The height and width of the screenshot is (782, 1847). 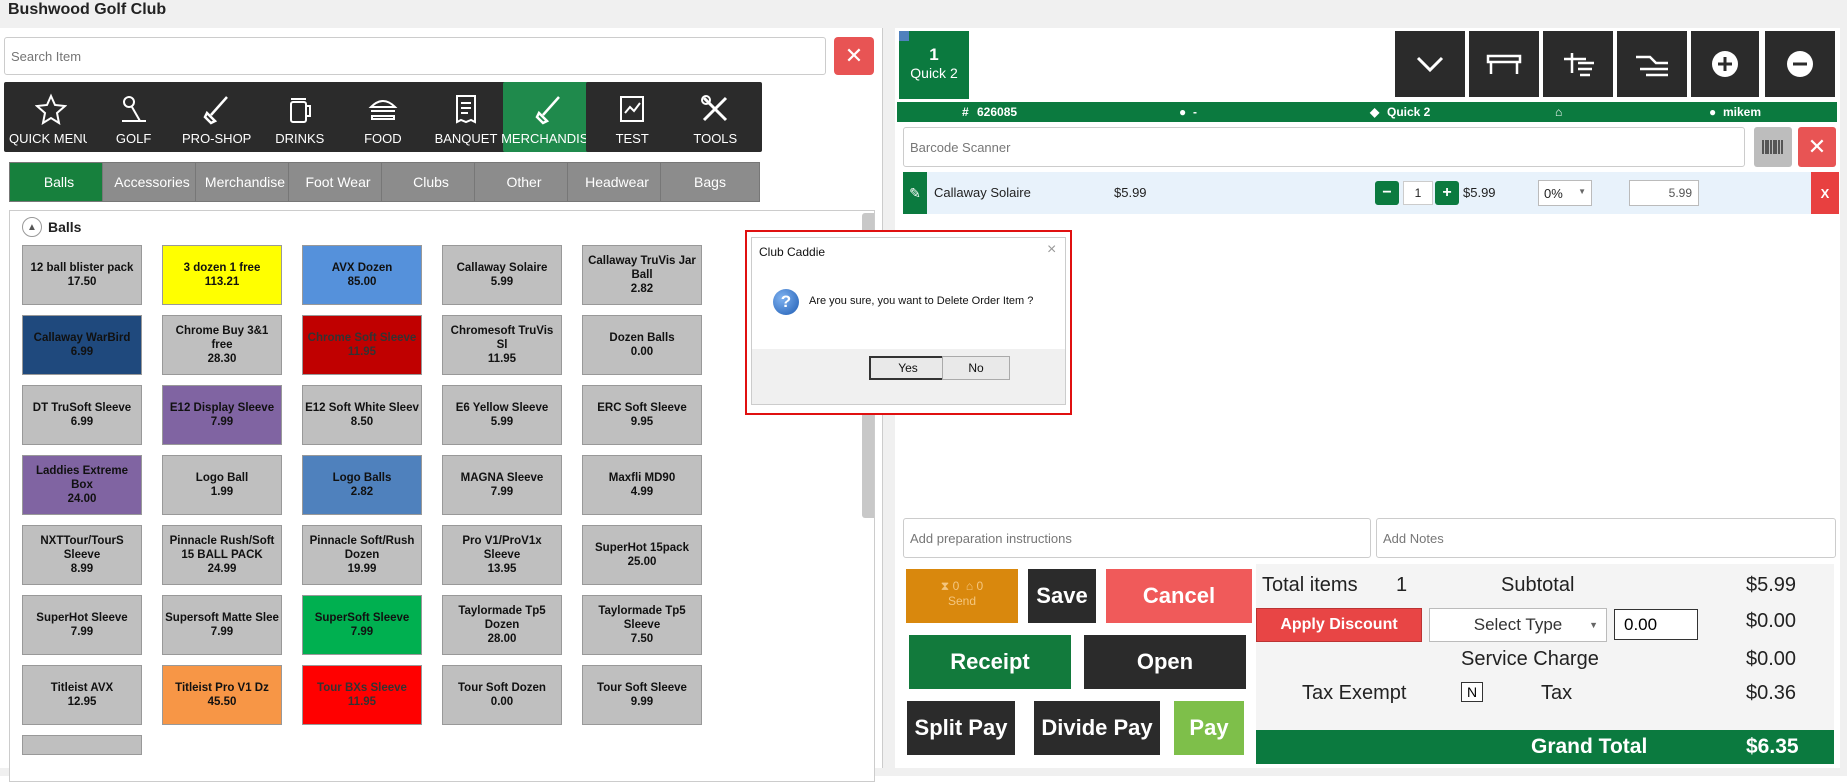 What do you see at coordinates (362, 275) in the screenshot?
I see `item-tile: AVX Dozen 85.00` at bounding box center [362, 275].